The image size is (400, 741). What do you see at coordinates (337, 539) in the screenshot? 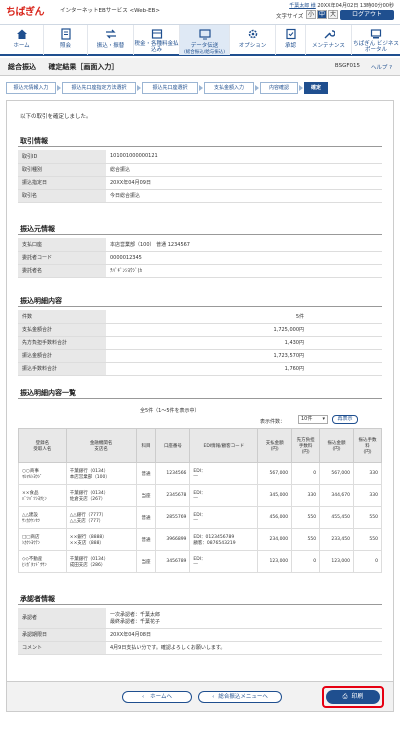
I see `transfer-amount: 233,450` at bounding box center [337, 539].